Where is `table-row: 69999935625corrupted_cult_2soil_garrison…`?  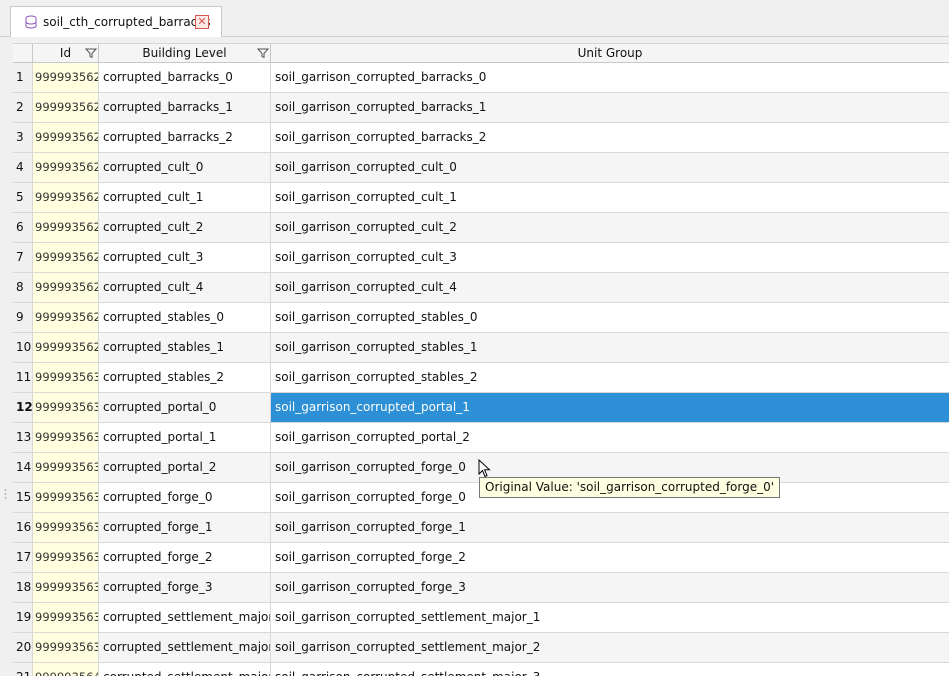 table-row: 69999935625corrupted_cult_2soil_garrison… is located at coordinates (481, 228).